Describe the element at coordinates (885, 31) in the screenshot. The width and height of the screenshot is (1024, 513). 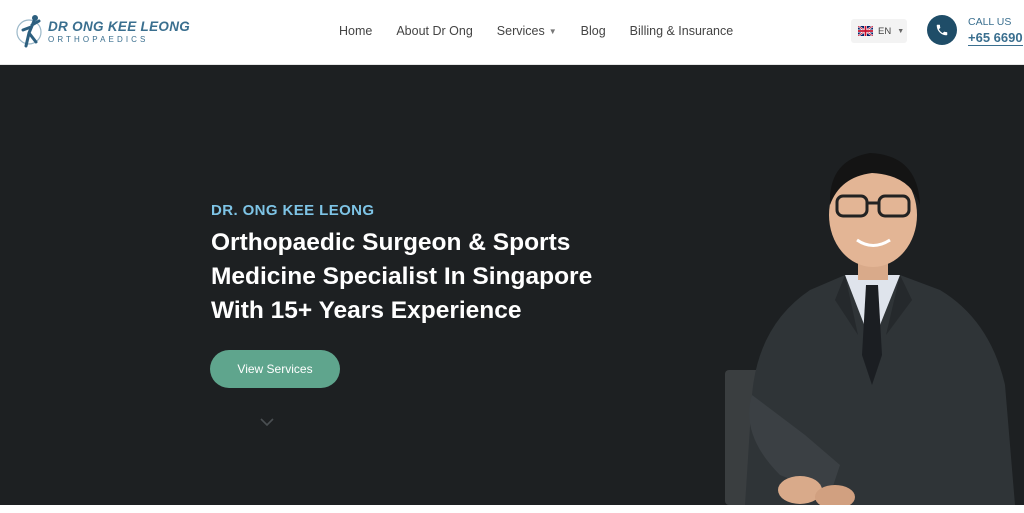
I see `language-code: EN` at that location.